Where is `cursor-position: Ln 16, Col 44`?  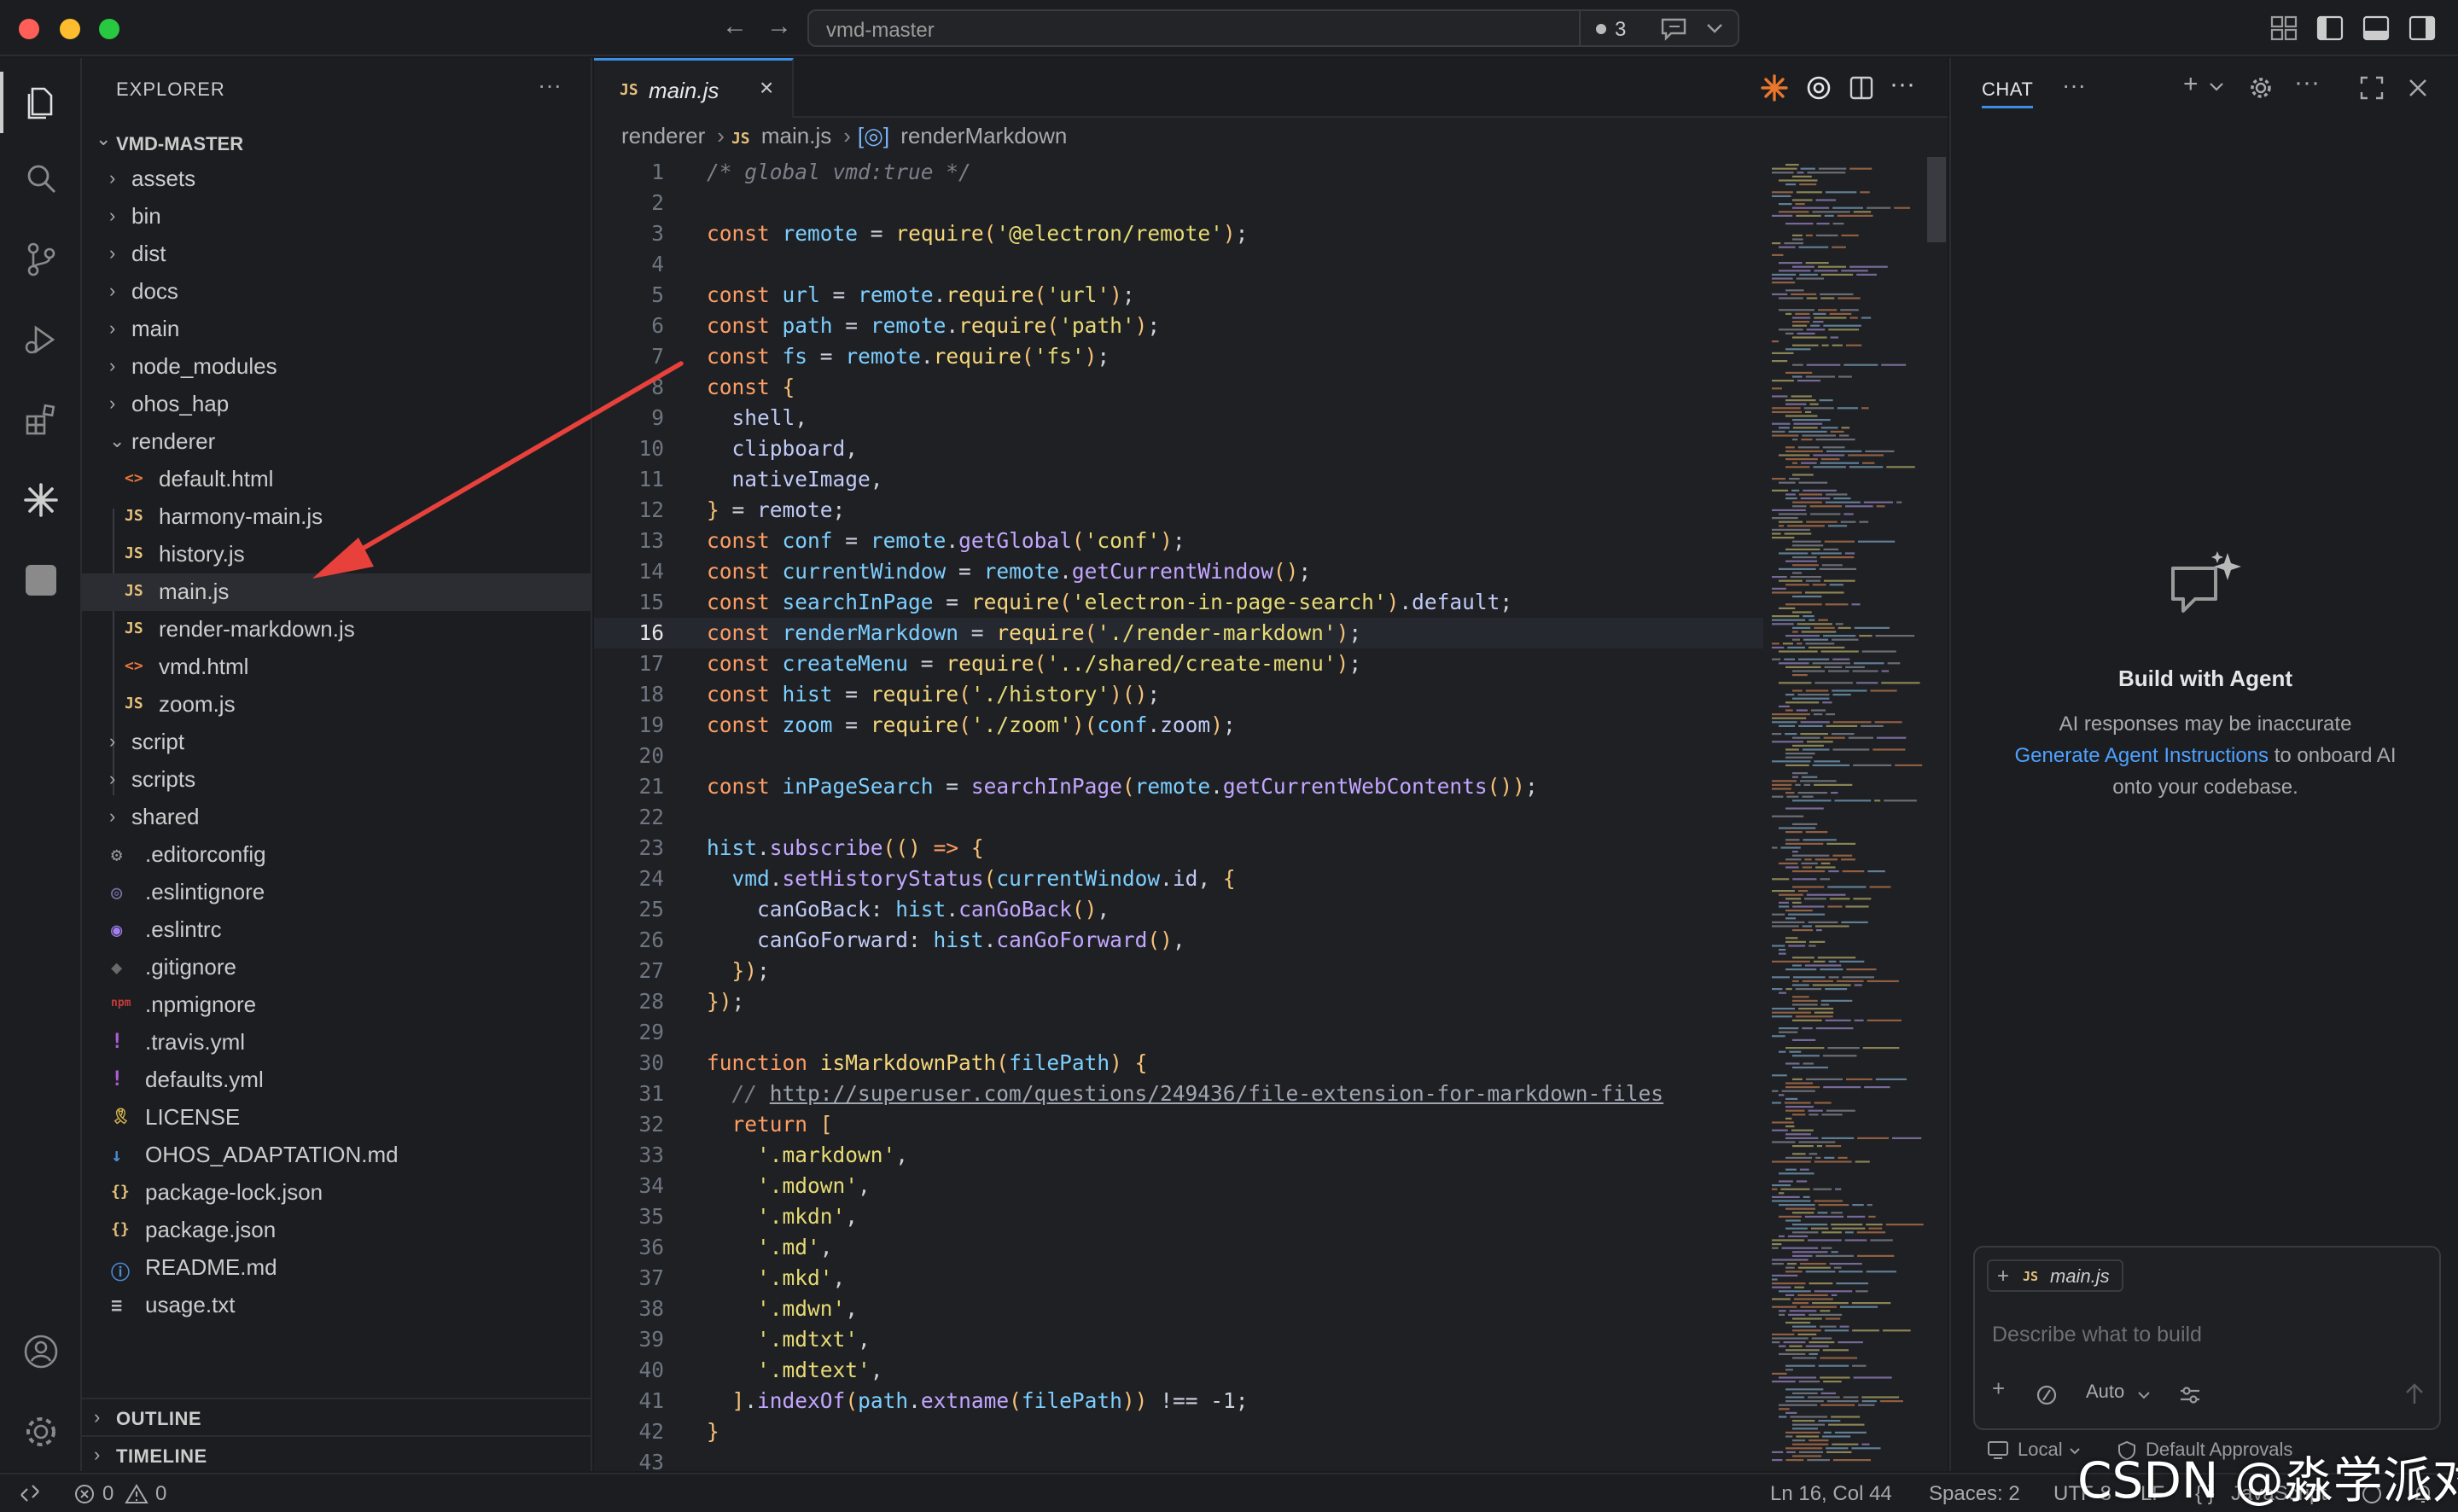
cursor-position: Ln 16, Col 44 is located at coordinates (1831, 1494).